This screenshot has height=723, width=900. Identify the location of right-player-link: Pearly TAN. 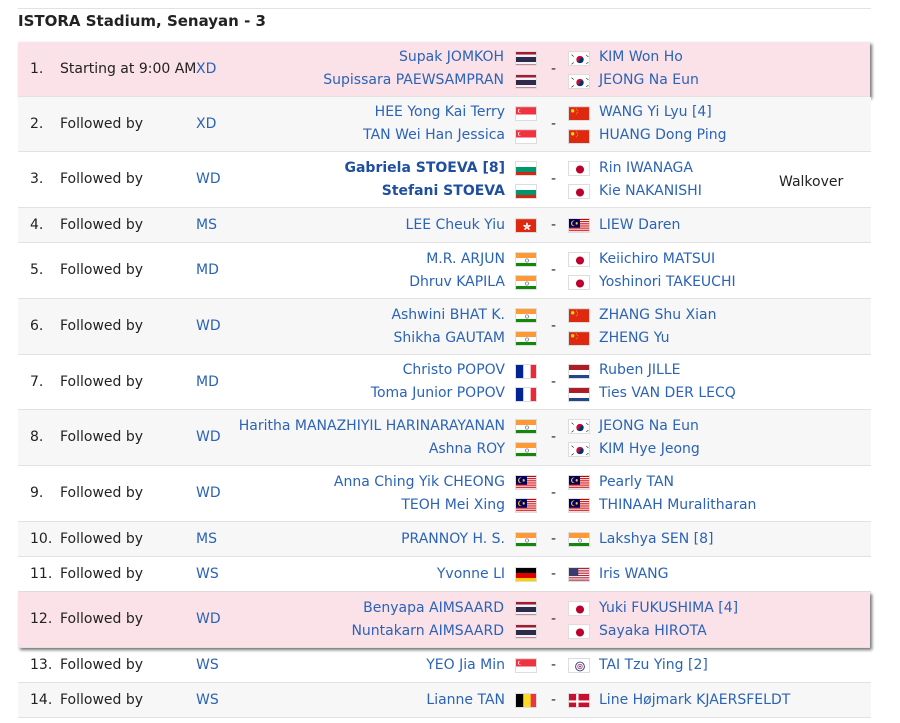
(636, 482).